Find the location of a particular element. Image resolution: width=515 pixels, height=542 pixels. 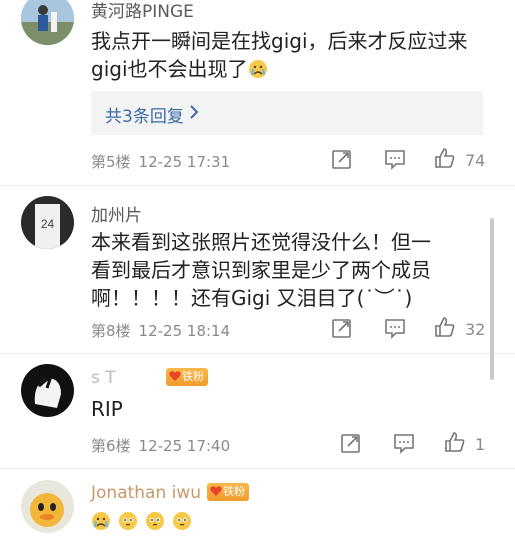

username: Jonathan iwu is located at coordinates (146, 493).